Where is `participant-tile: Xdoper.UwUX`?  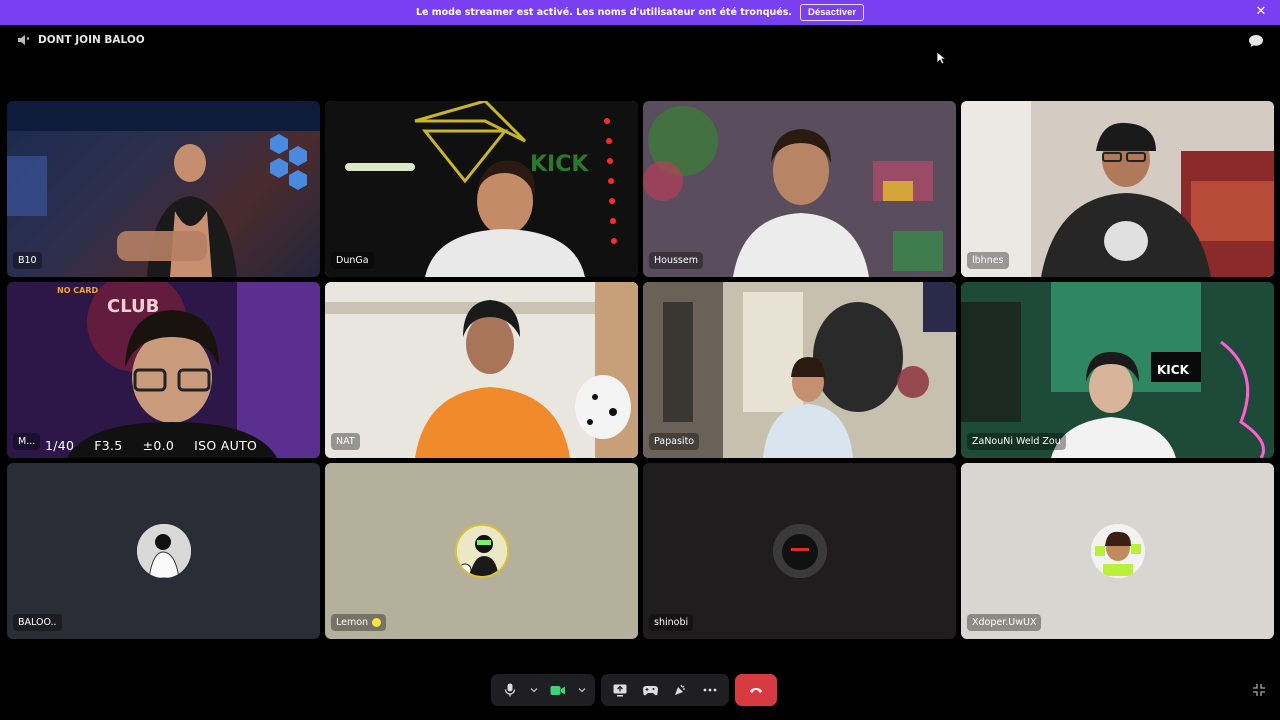
participant-tile: Xdoper.UwUX is located at coordinates (1117, 551).